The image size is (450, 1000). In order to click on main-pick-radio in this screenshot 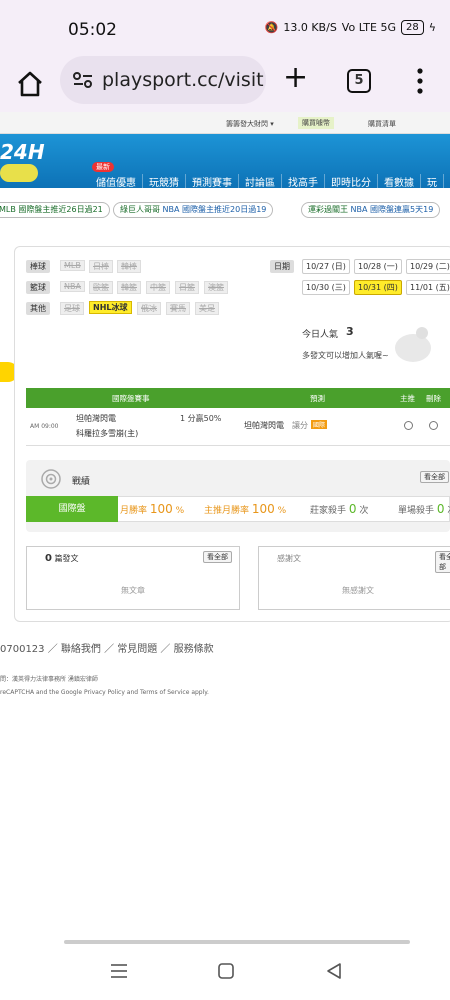, I will do `click(408, 425)`.